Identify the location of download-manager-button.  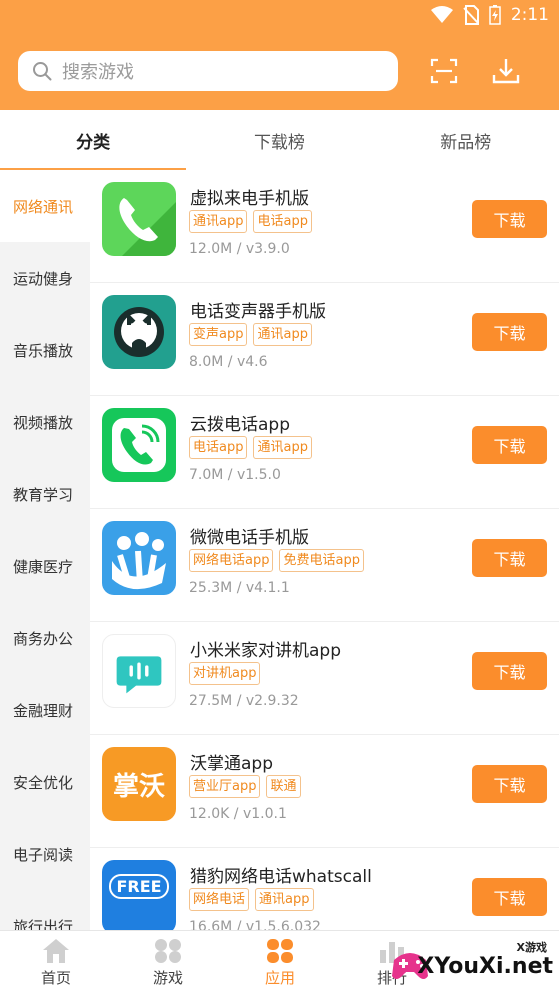
(506, 71).